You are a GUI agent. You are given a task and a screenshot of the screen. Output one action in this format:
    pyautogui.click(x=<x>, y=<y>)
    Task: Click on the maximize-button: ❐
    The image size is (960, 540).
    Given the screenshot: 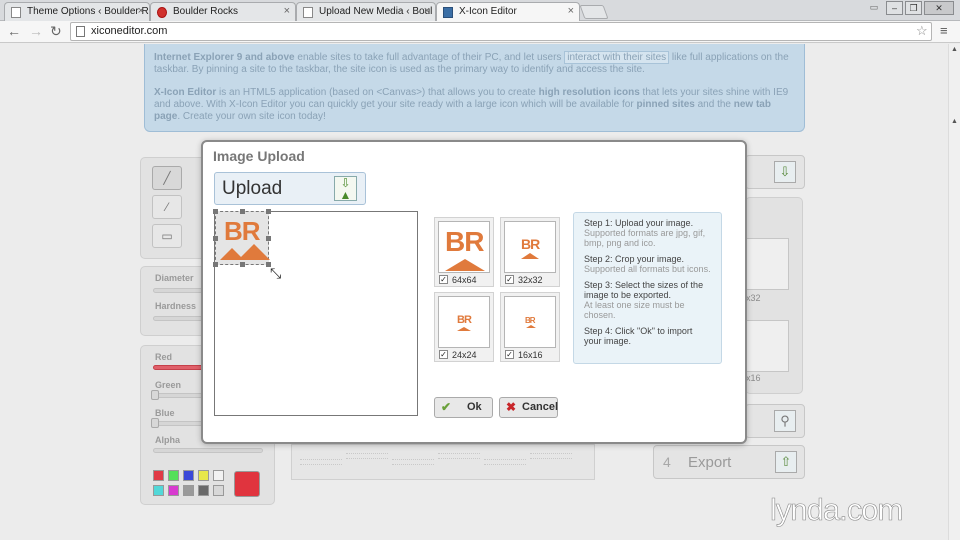 What is the action you would take?
    pyautogui.click(x=913, y=8)
    